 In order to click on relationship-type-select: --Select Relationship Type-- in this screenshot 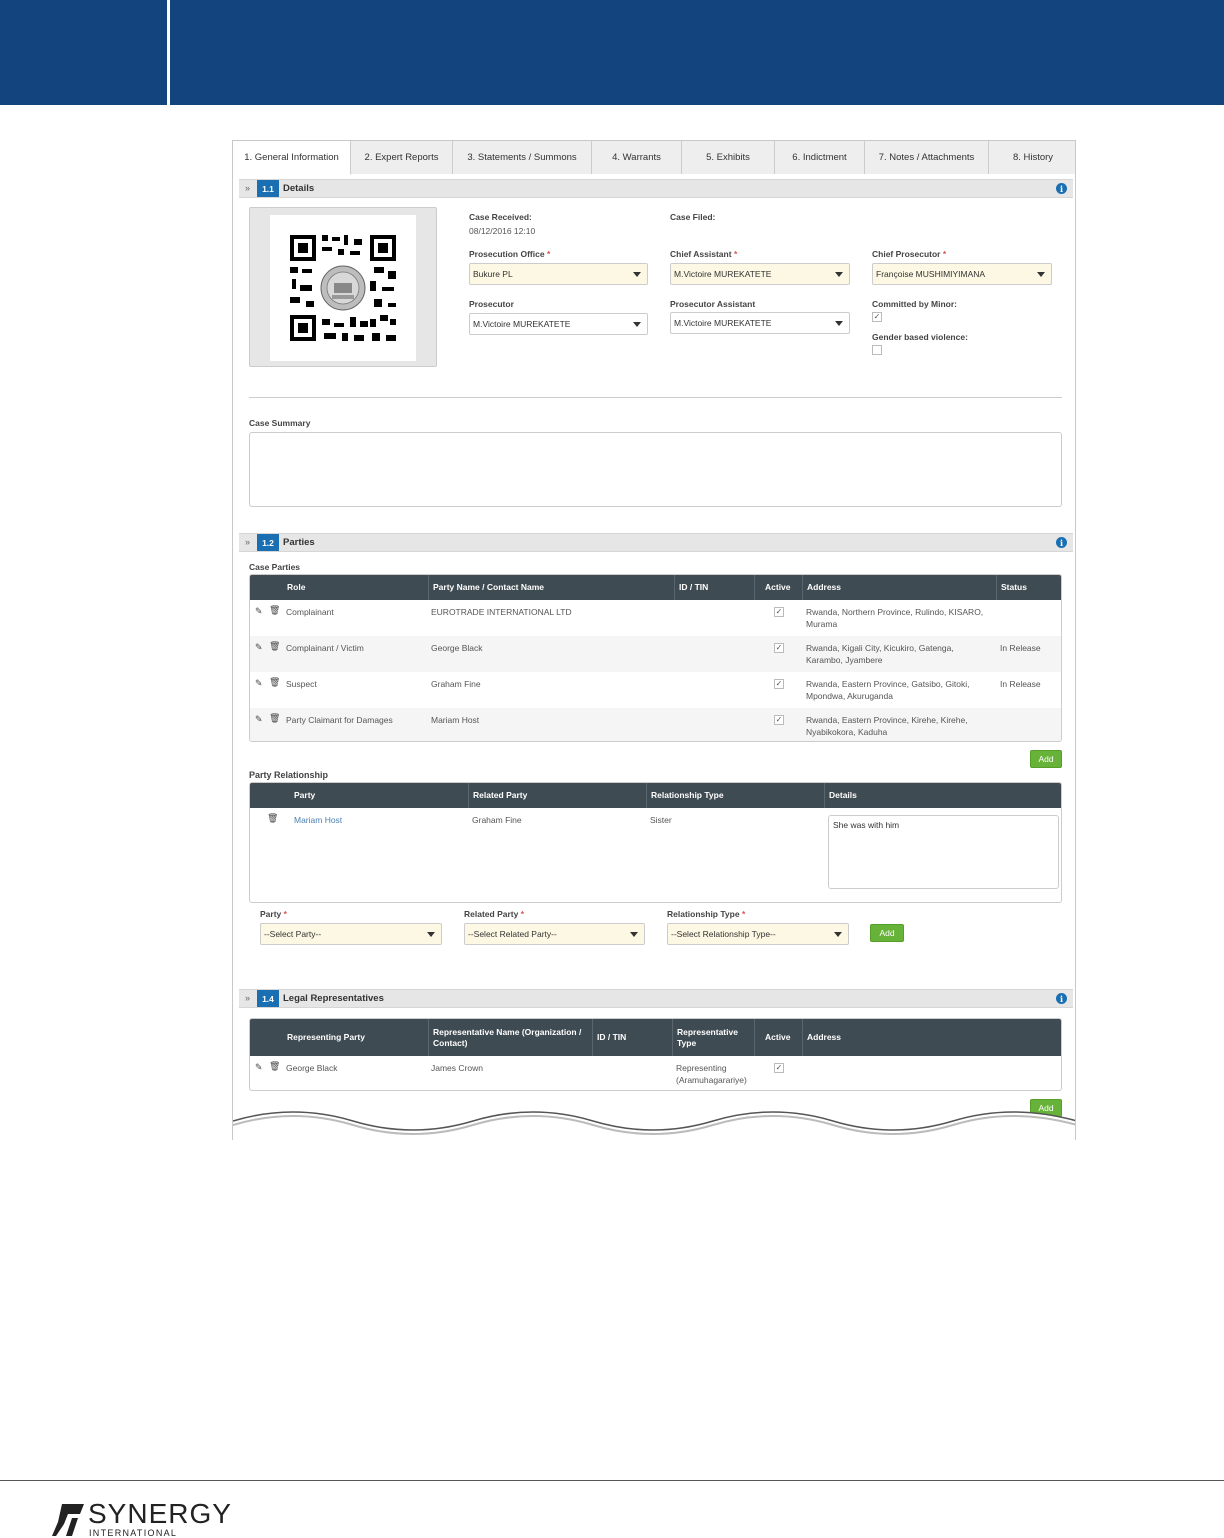, I will do `click(758, 934)`.